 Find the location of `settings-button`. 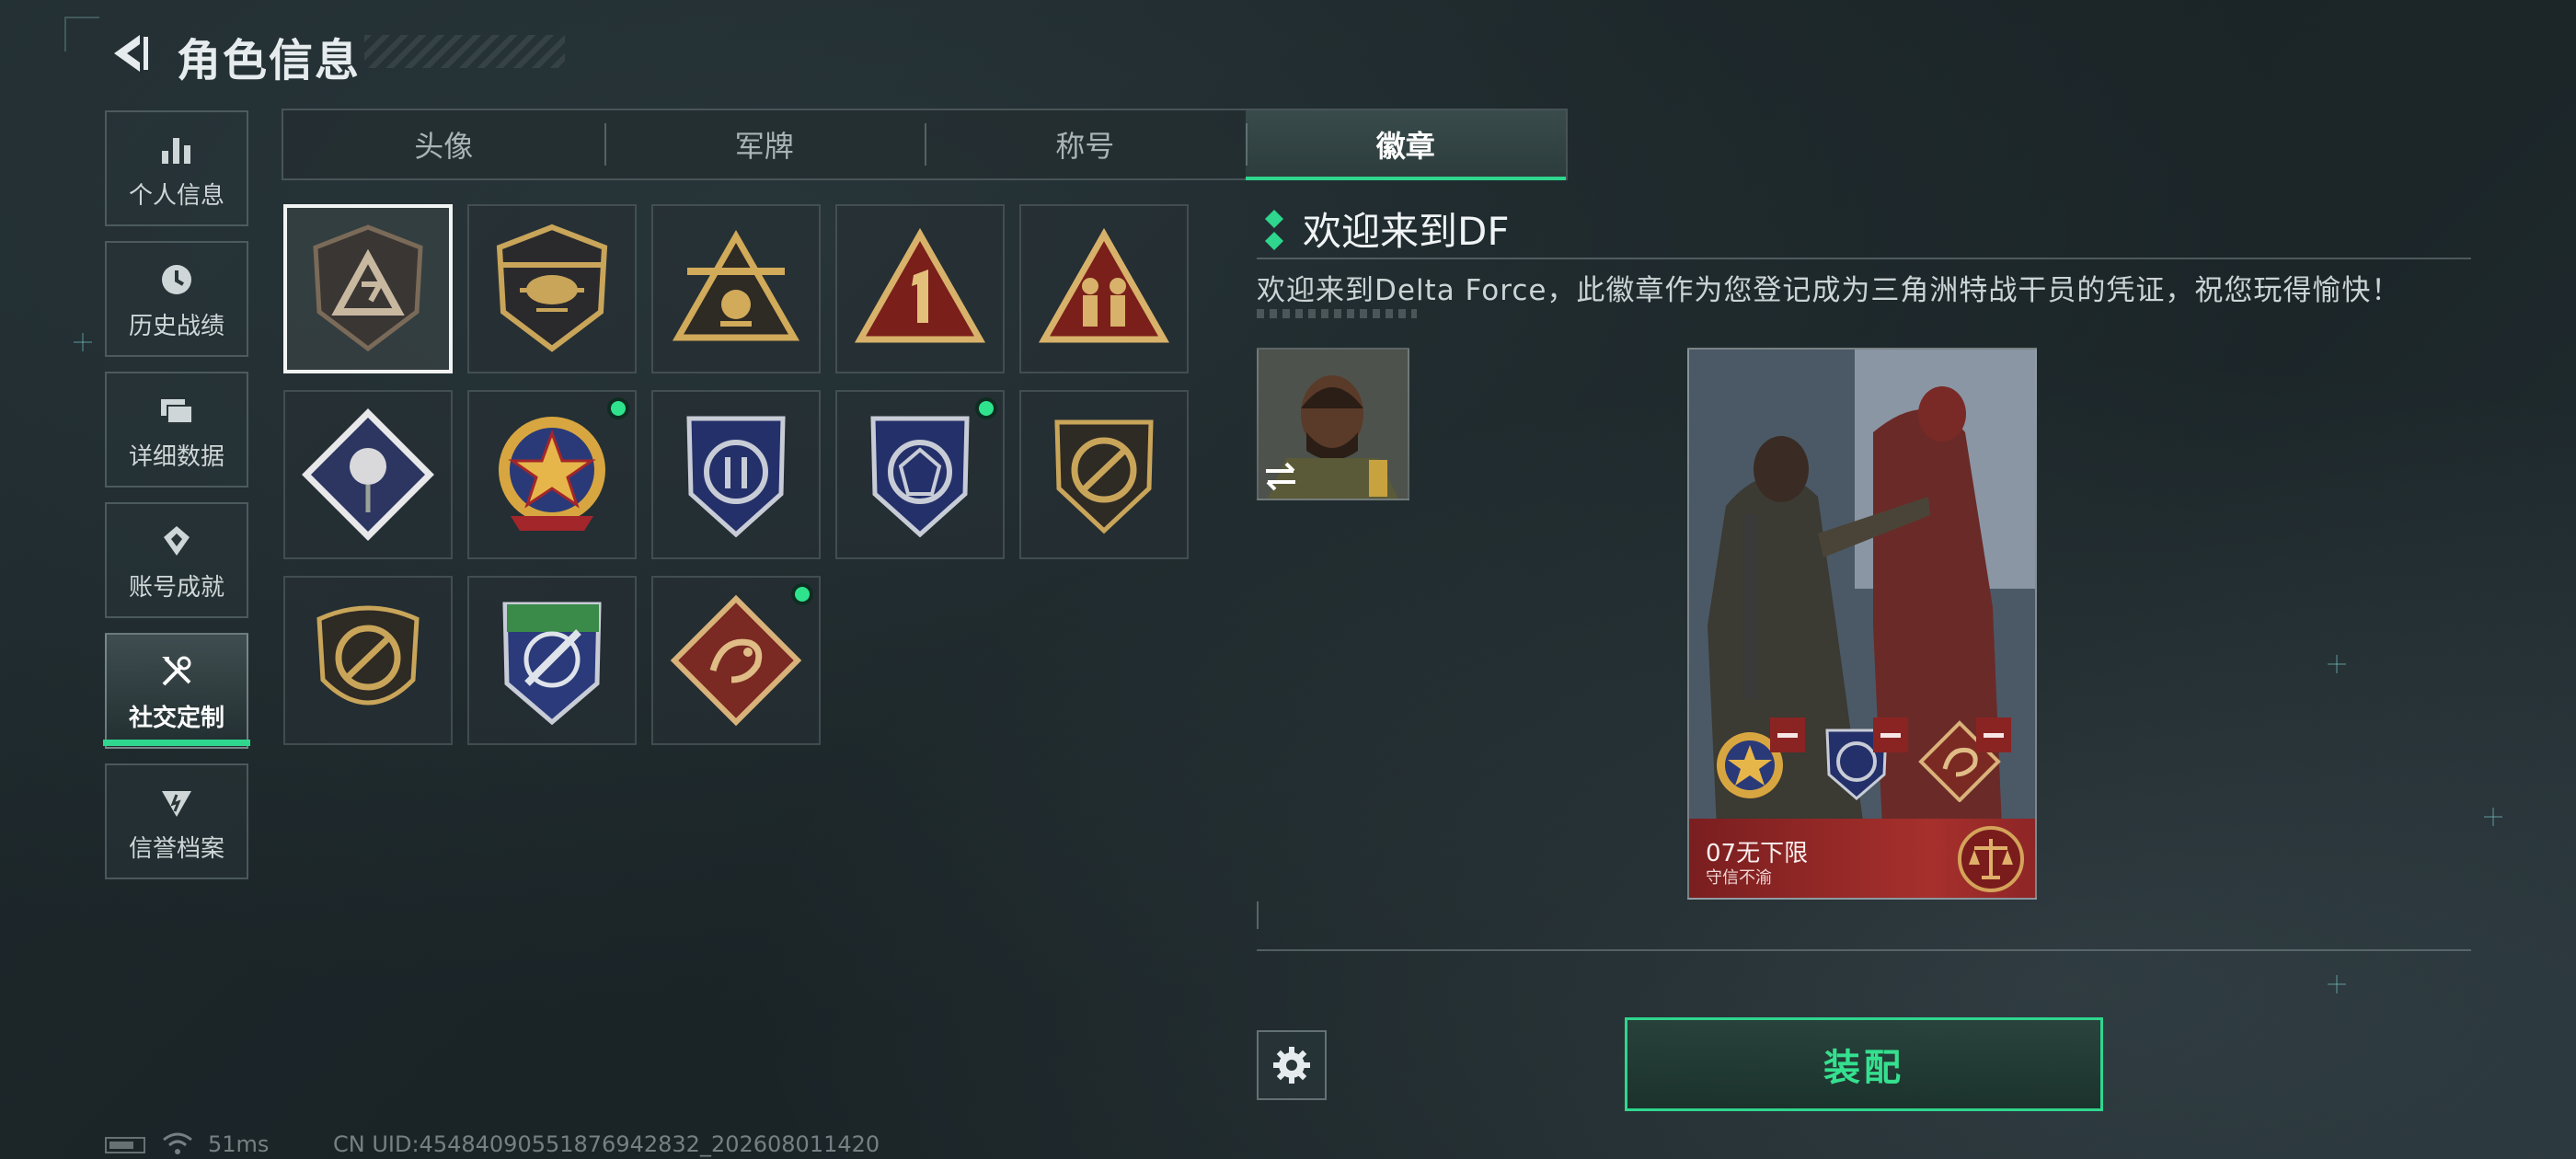

settings-button is located at coordinates (1292, 1065).